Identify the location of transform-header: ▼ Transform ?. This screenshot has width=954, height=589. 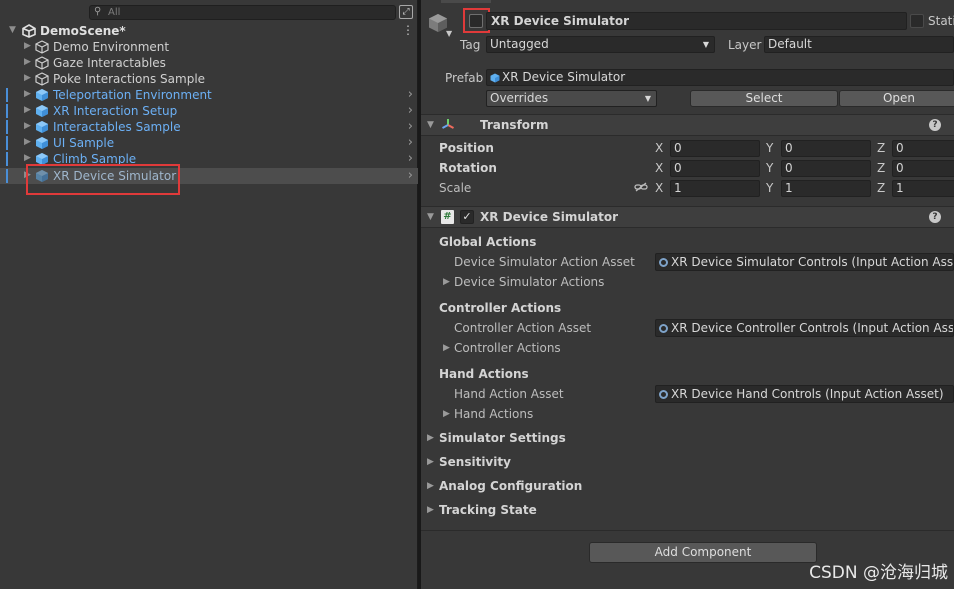
(687, 125).